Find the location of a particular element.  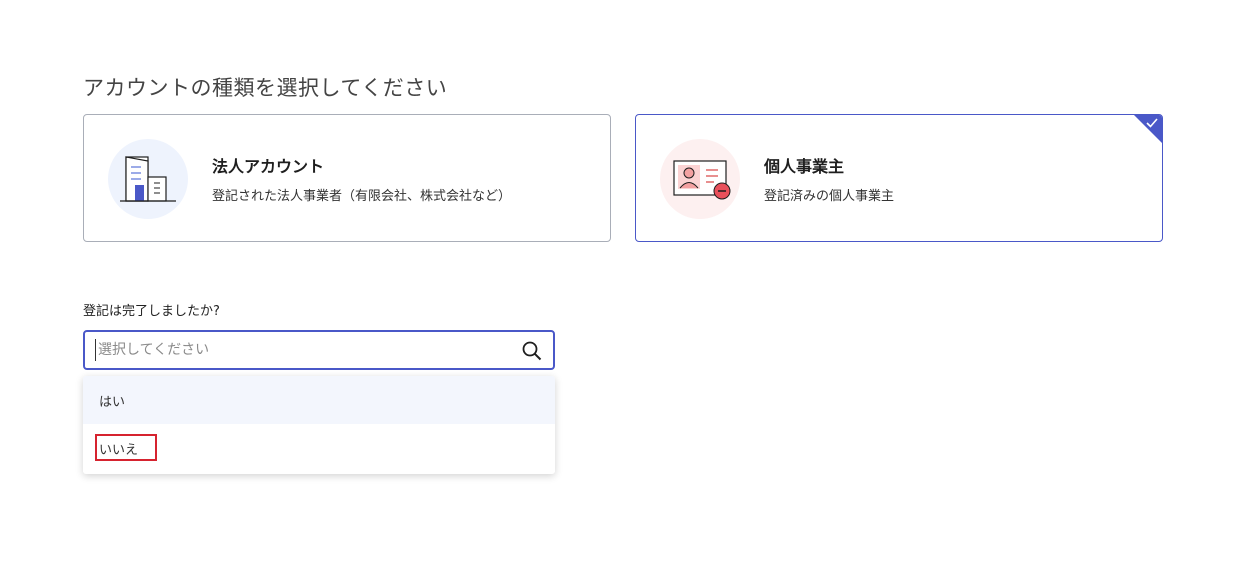

corporate-account-description: 登記された法人事業者（有限会社、株式会社など） is located at coordinates (362, 196).